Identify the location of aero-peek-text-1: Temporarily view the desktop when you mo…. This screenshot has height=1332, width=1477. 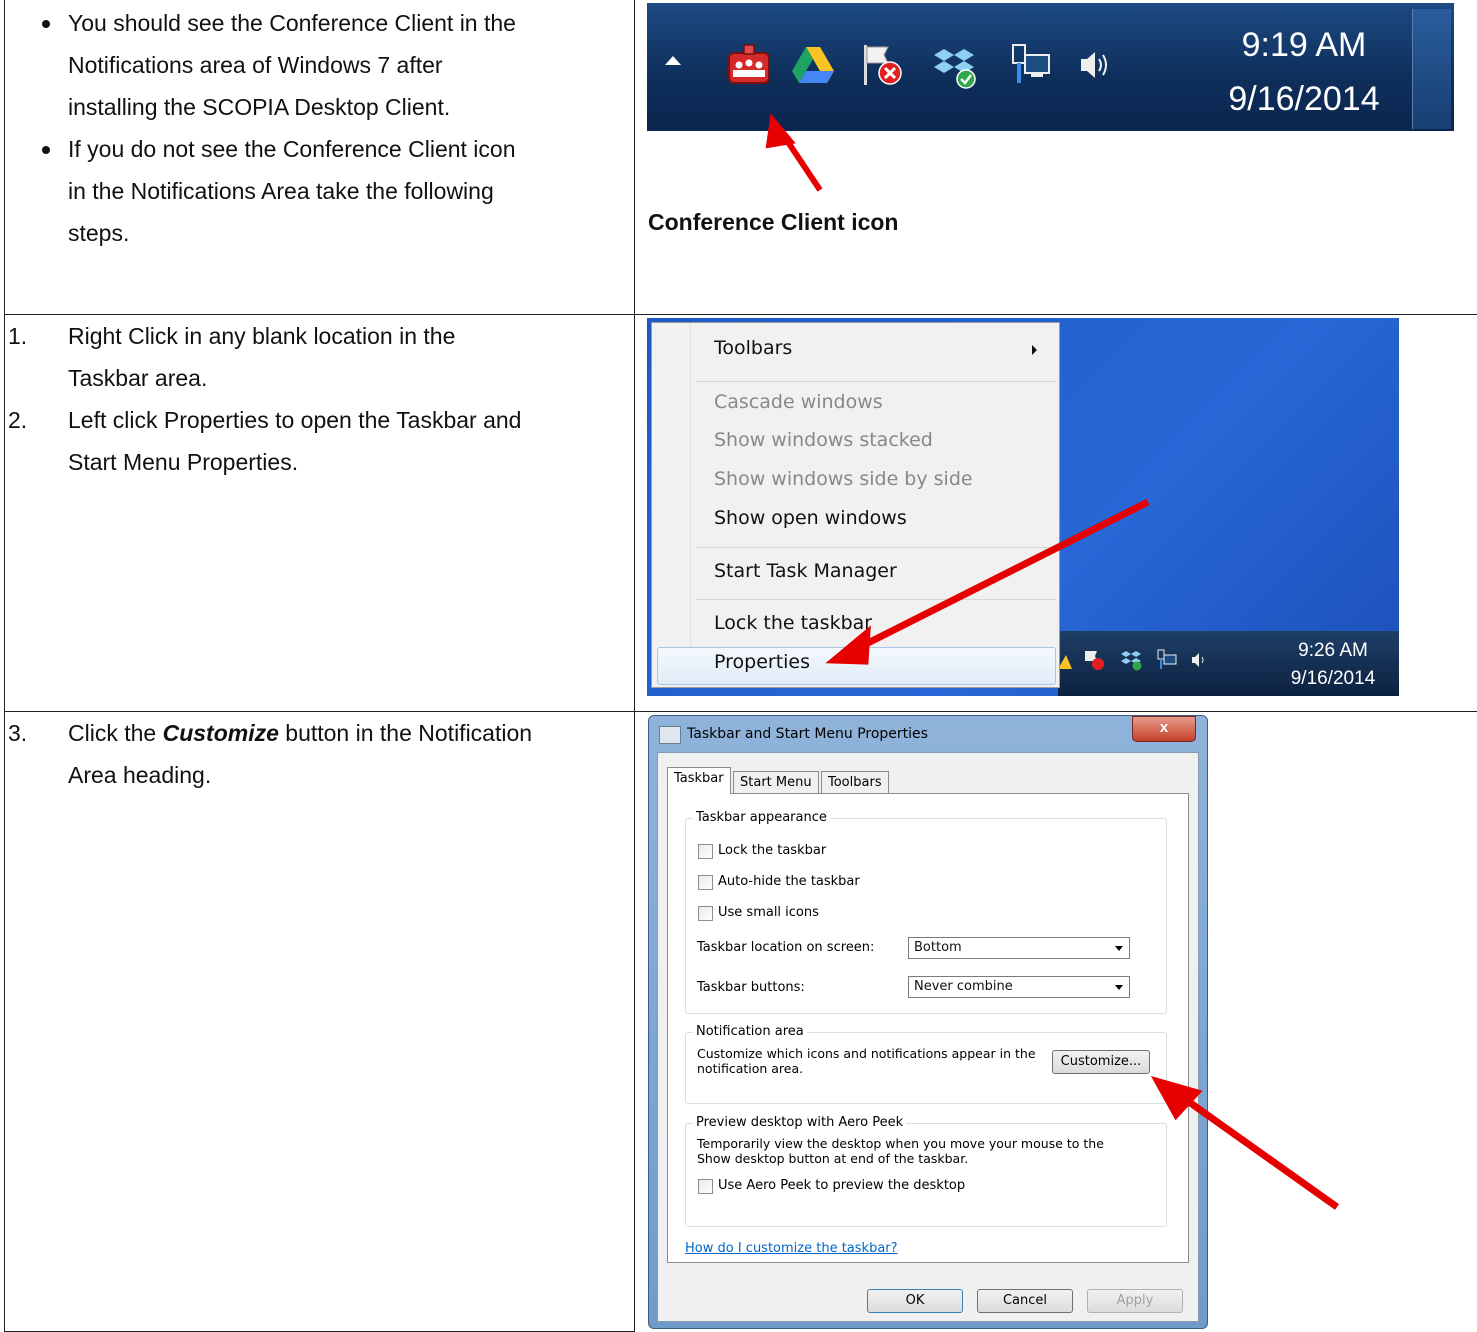
(900, 1143).